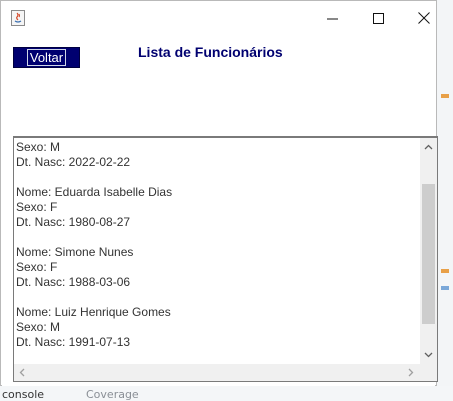  Describe the element at coordinates (428, 253) in the screenshot. I see `vertical-scroll-thumb` at that location.